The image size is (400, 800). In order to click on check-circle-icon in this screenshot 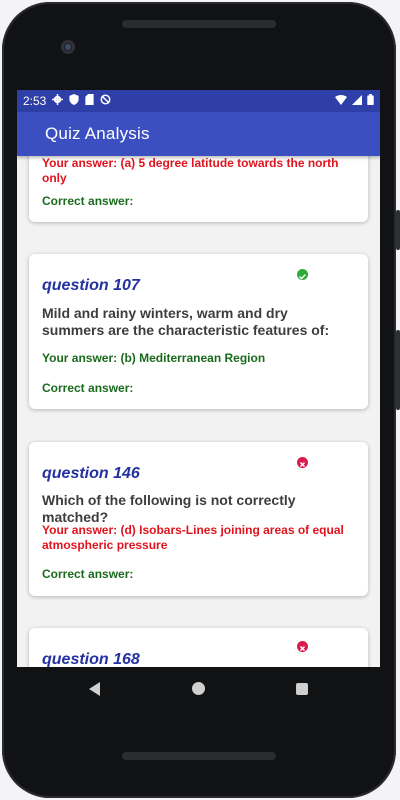, I will do `click(302, 274)`.